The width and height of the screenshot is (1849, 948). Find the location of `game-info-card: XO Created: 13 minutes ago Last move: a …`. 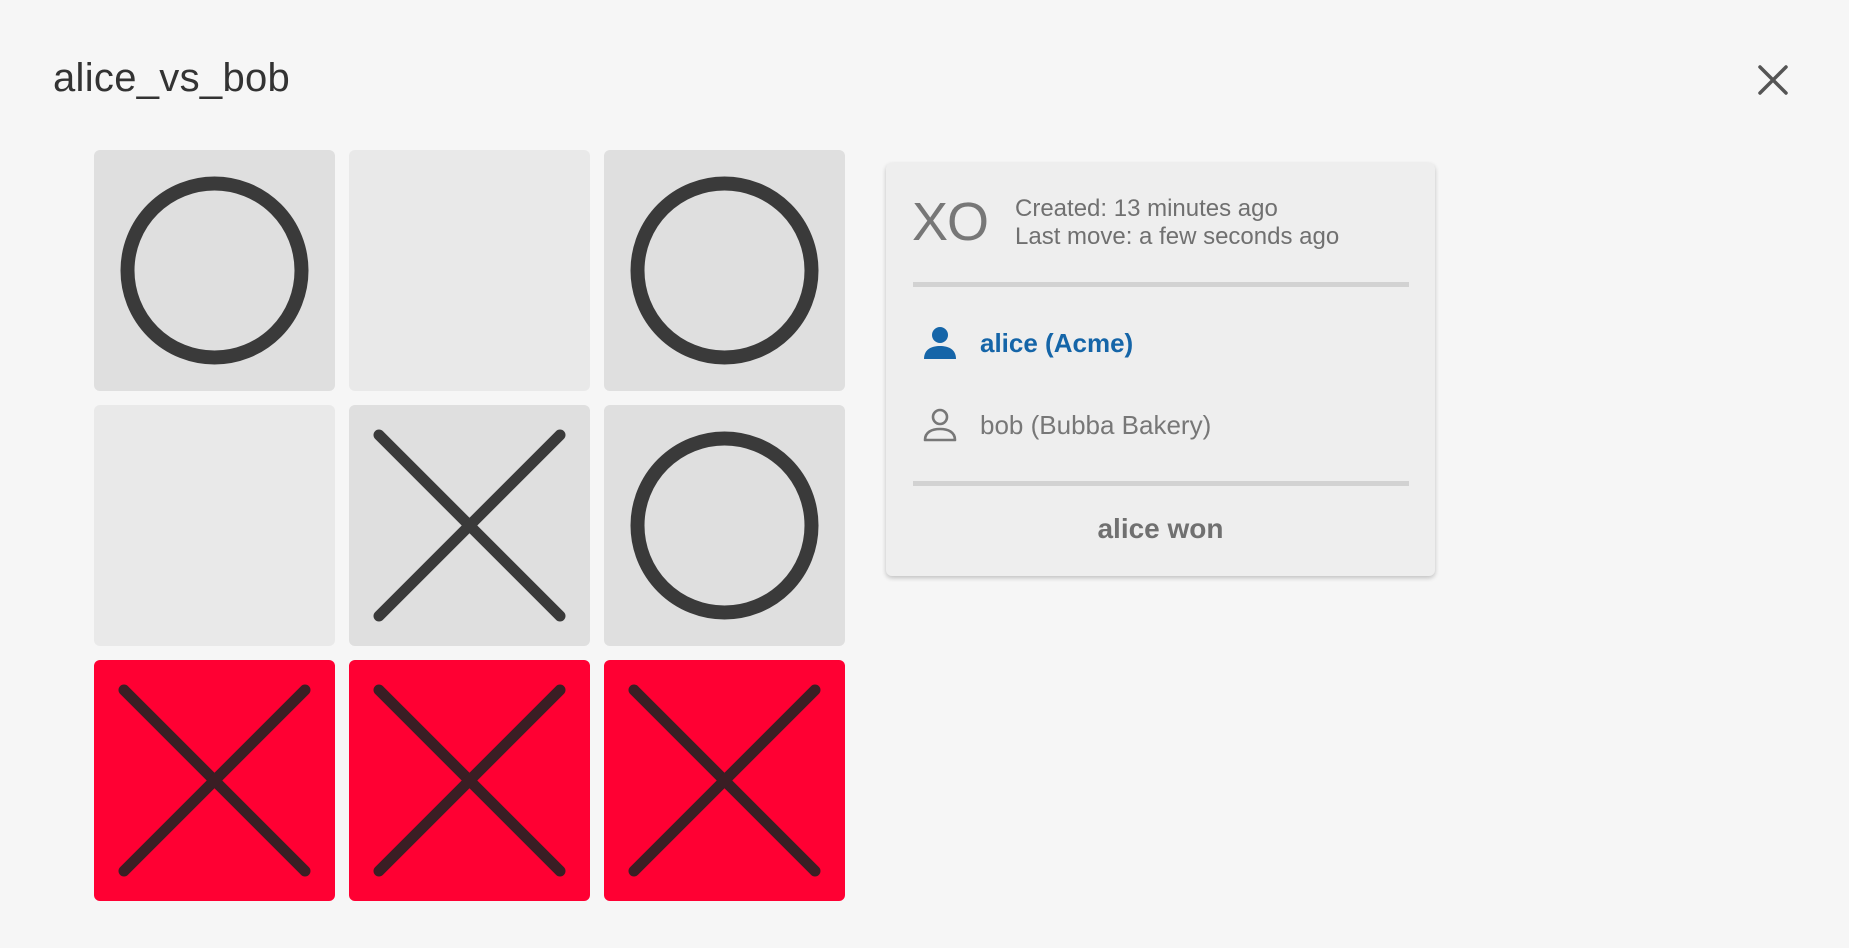

game-info-card: XO Created: 13 minutes ago Last move: a … is located at coordinates (1160, 369).